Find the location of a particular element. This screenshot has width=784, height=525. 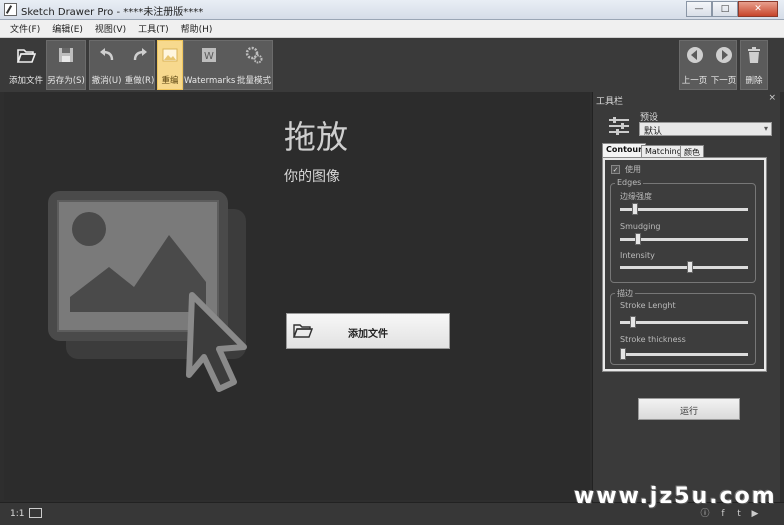

stroke-length-thumb is located at coordinates (633, 322).